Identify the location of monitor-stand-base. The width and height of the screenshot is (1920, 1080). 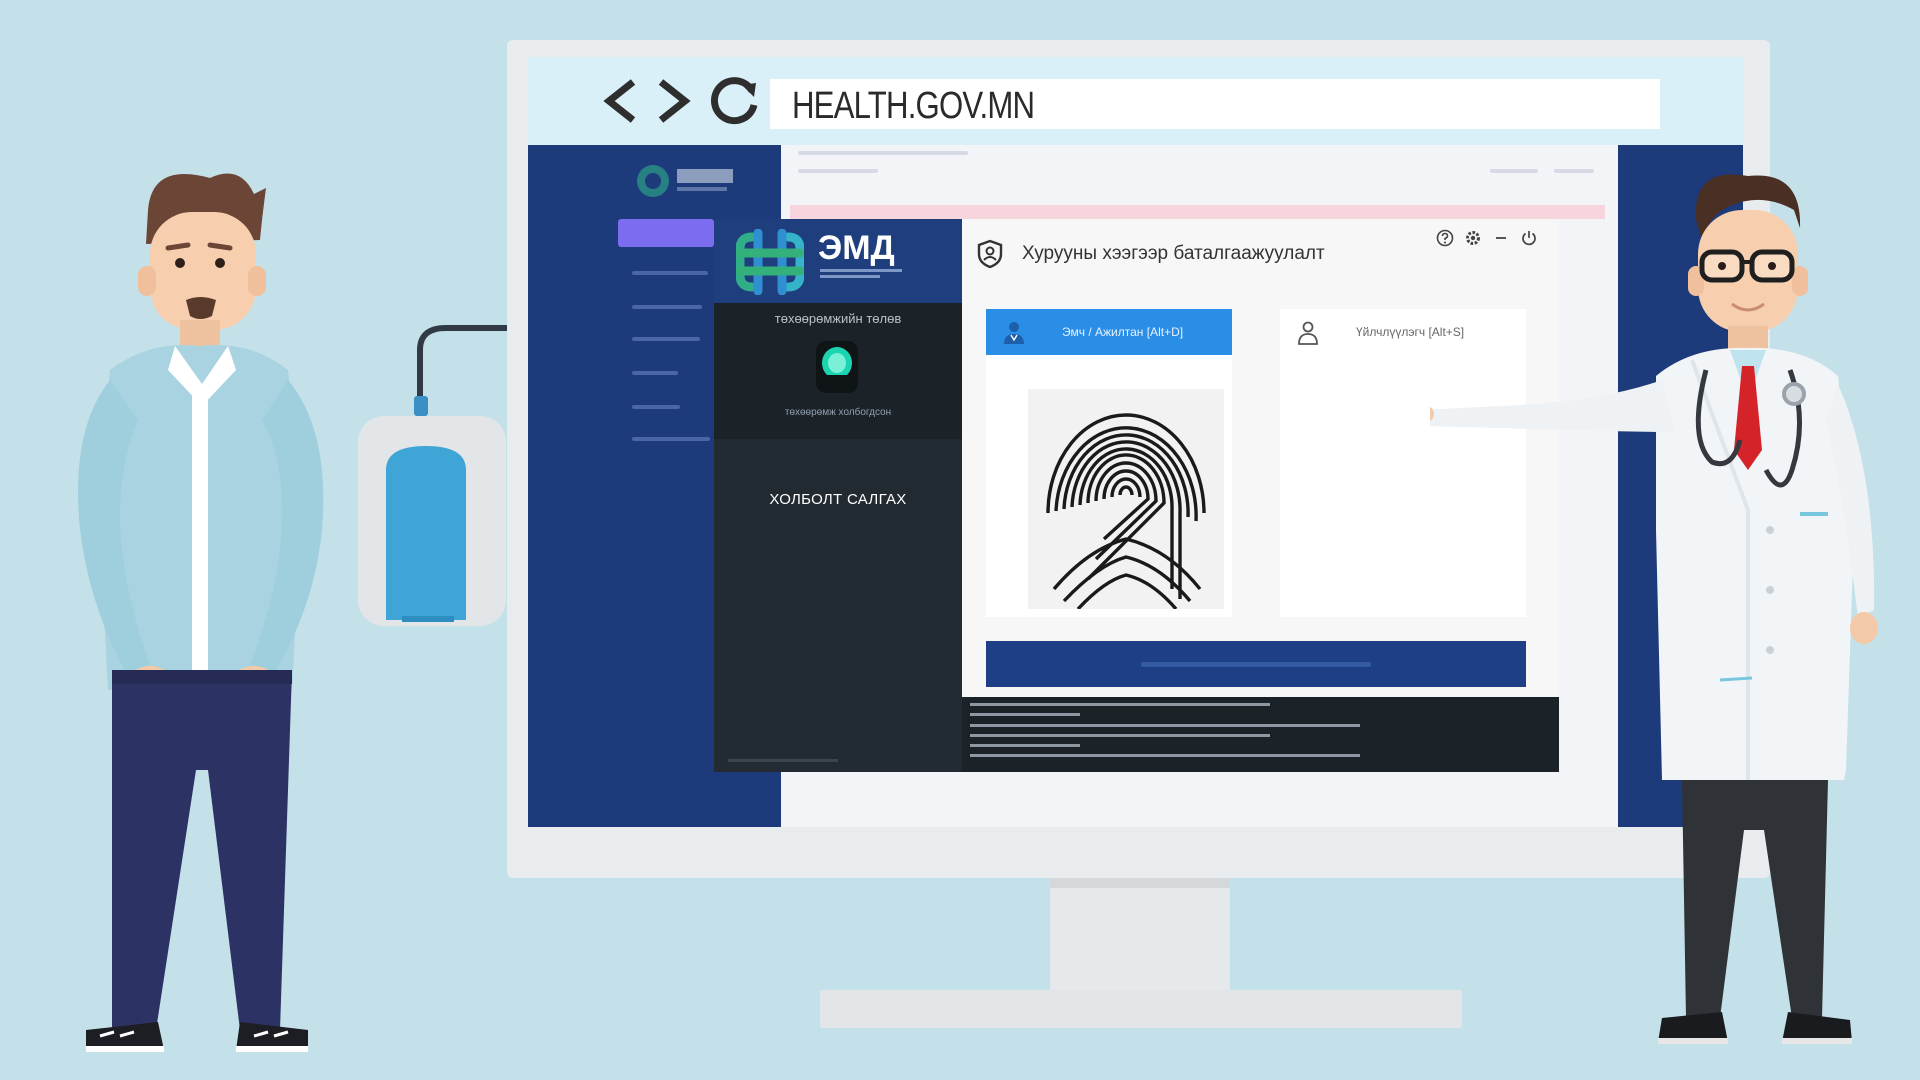
(1141, 1009).